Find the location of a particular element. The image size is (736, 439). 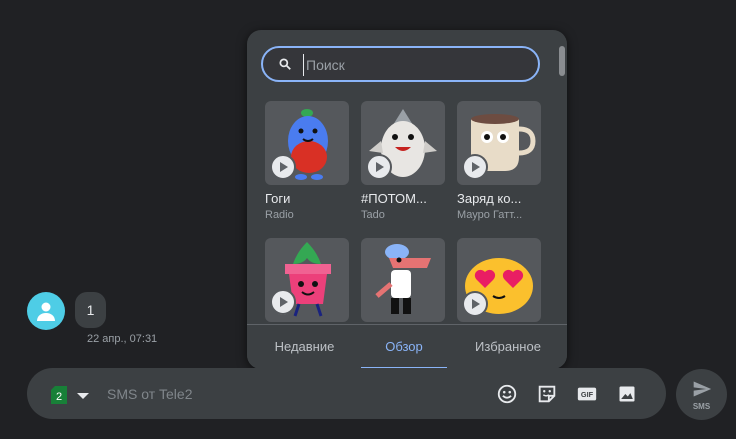

avatar is located at coordinates (46, 311).